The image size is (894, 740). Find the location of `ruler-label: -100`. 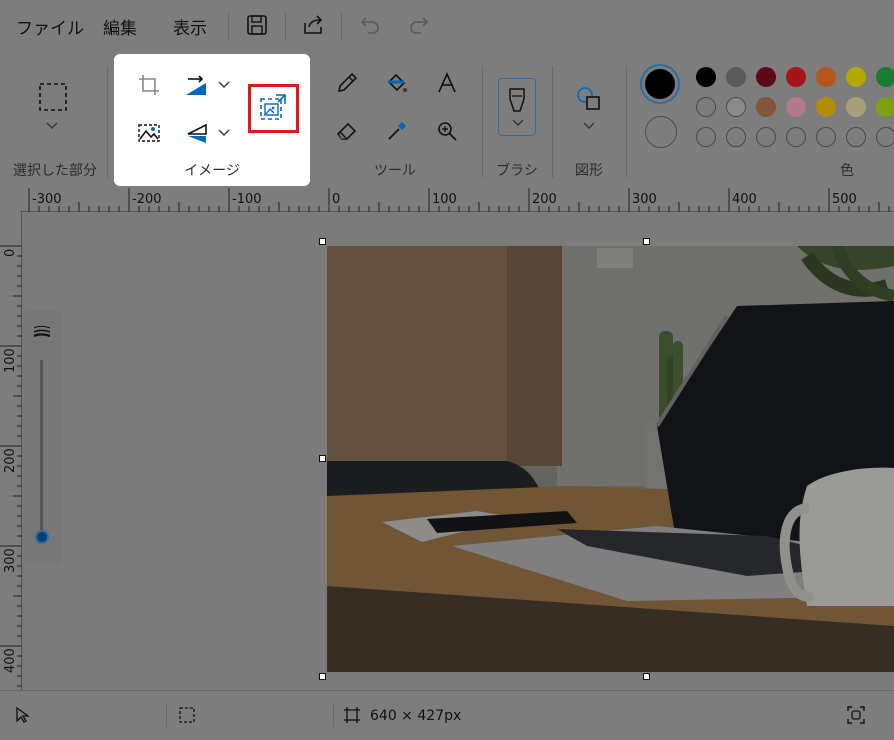

ruler-label: -100 is located at coordinates (247, 199).